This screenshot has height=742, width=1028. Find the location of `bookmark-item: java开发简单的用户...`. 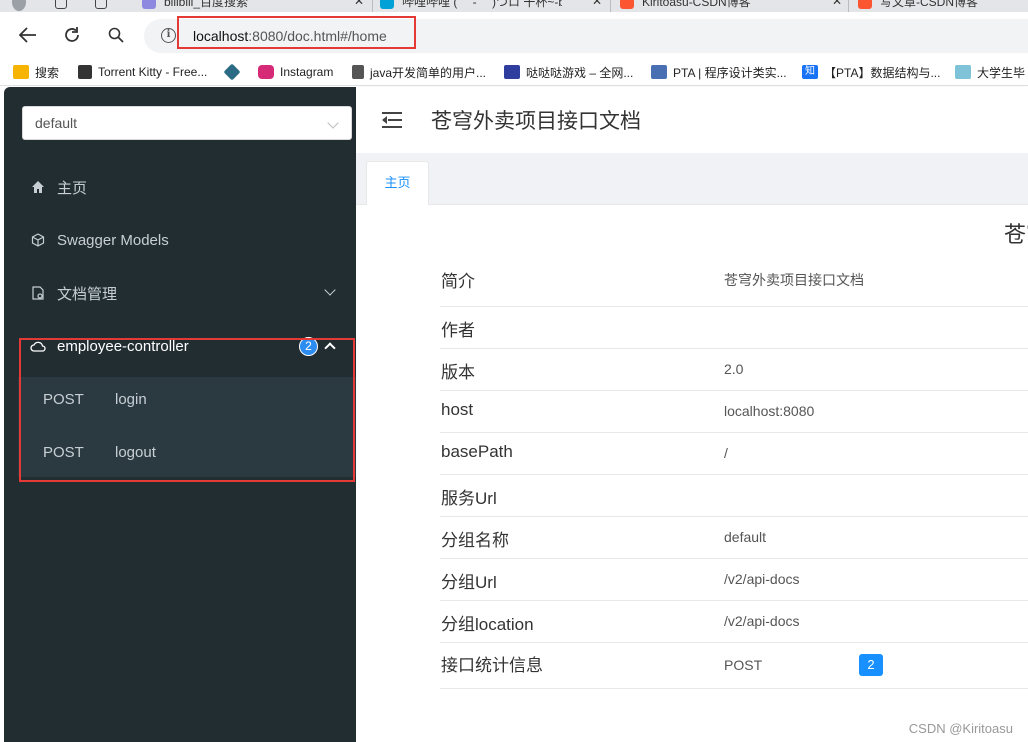

bookmark-item: java开发简单的用户... is located at coordinates (419, 72).